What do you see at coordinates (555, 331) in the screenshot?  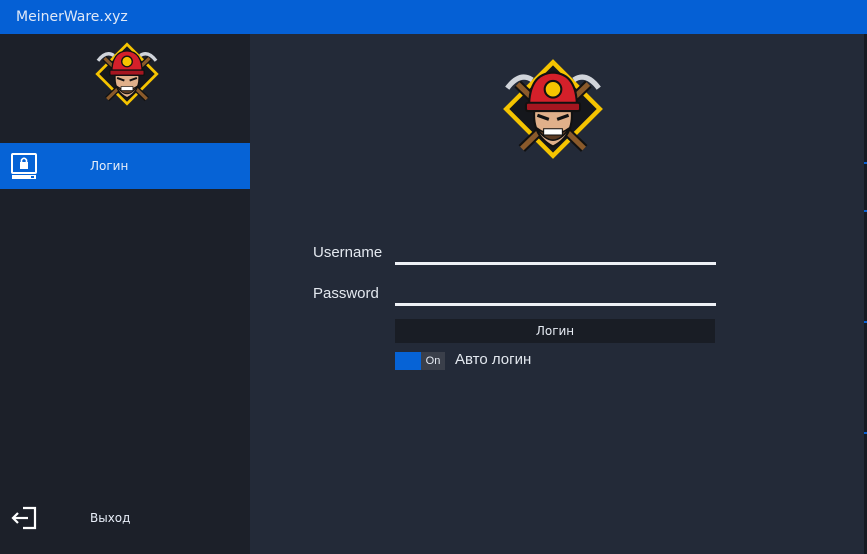 I see `login-button: Логин` at bounding box center [555, 331].